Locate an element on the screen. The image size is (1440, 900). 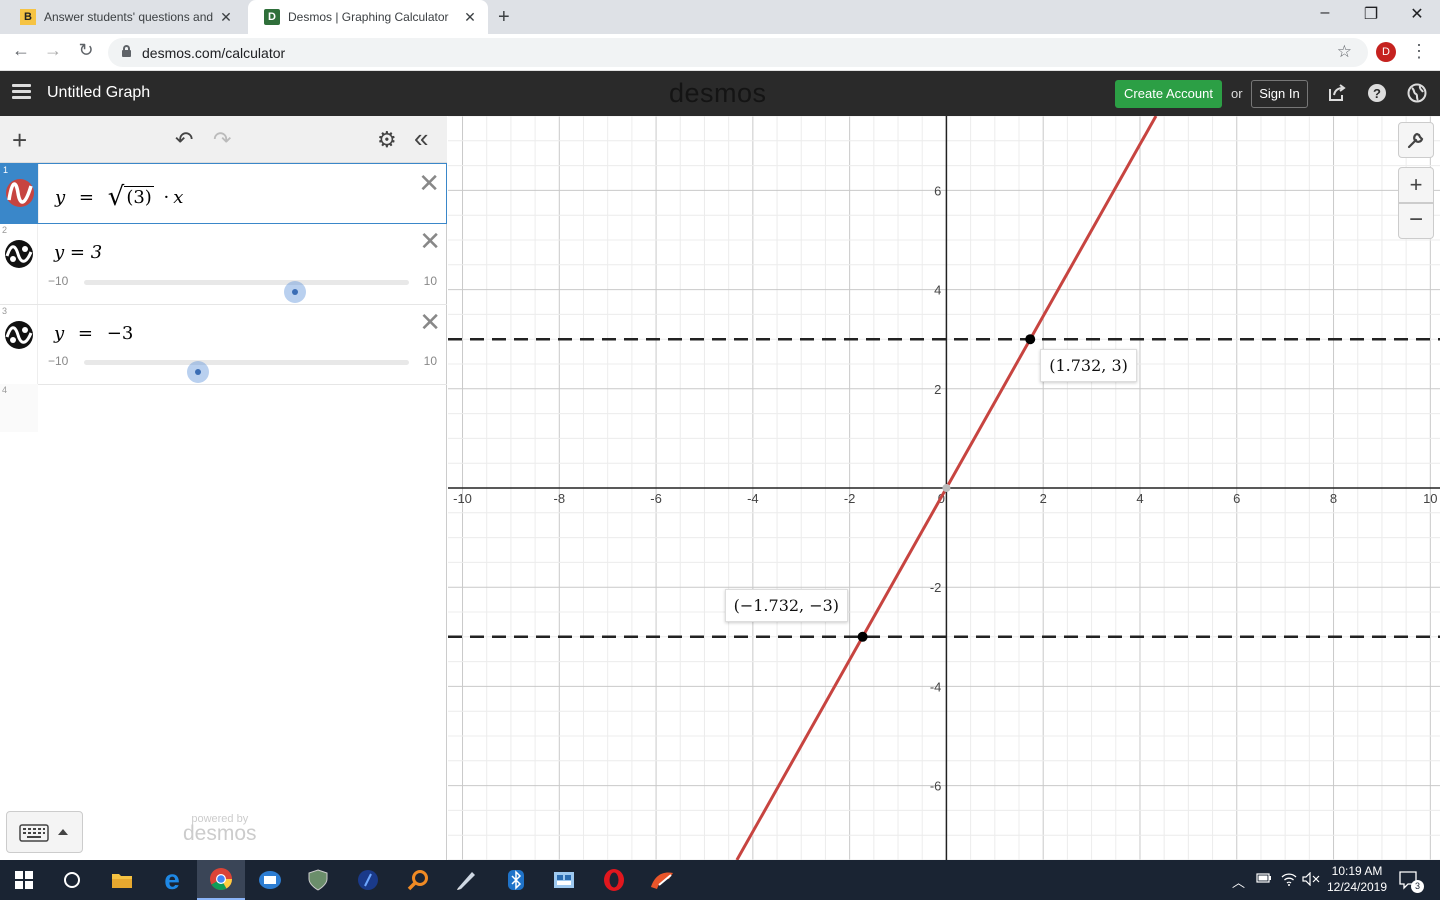
expression-row: 3 y = −3 ✕ −10 10 is located at coordinates (223, 345).